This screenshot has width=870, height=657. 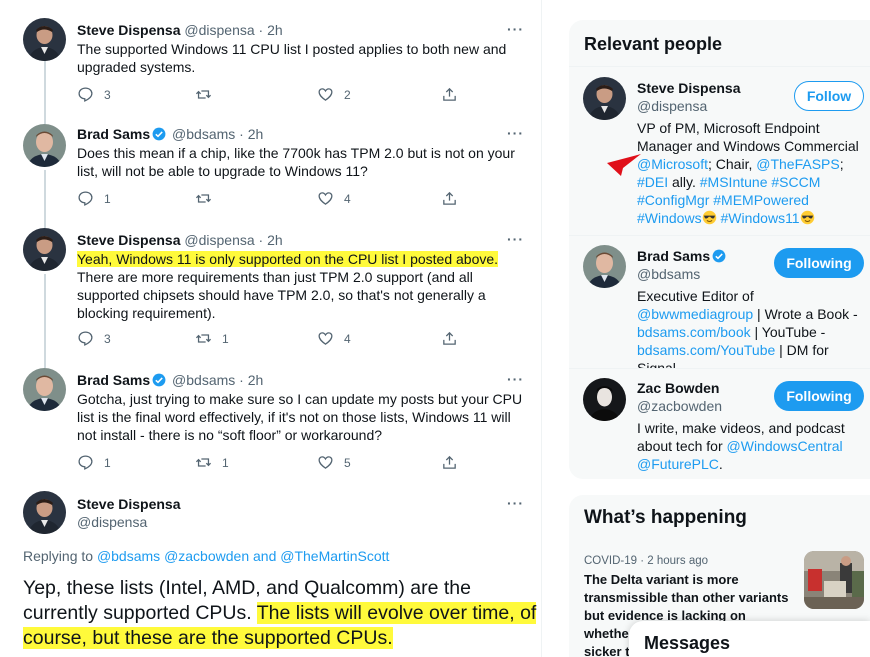 I want to click on mention-link: @zacbowden, so click(x=206, y=556).